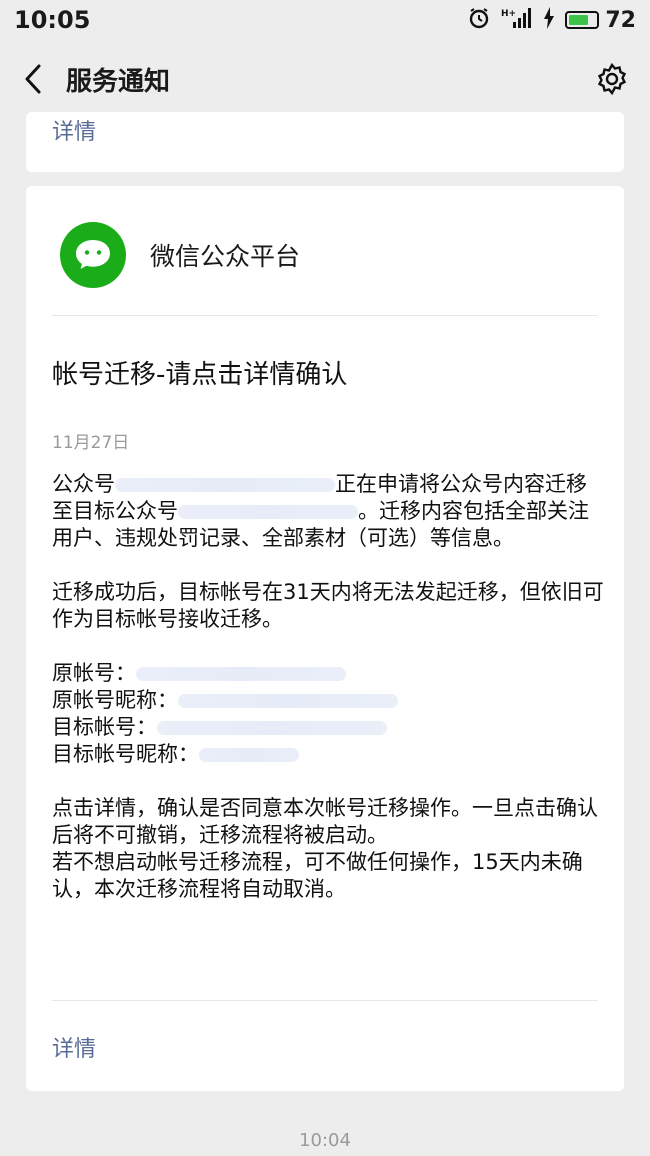 The height and width of the screenshot is (1156, 650). Describe the element at coordinates (91, 443) in the screenshot. I see `message-date: 11月27日` at that location.